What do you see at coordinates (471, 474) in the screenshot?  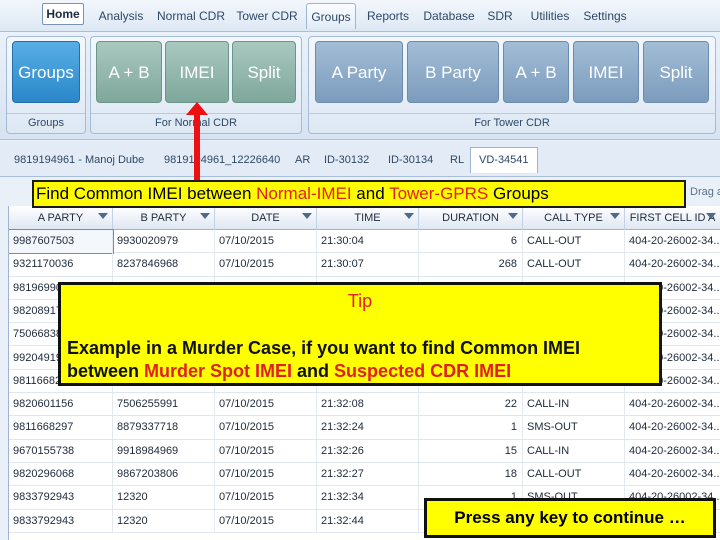 I see `table-cell: 18` at bounding box center [471, 474].